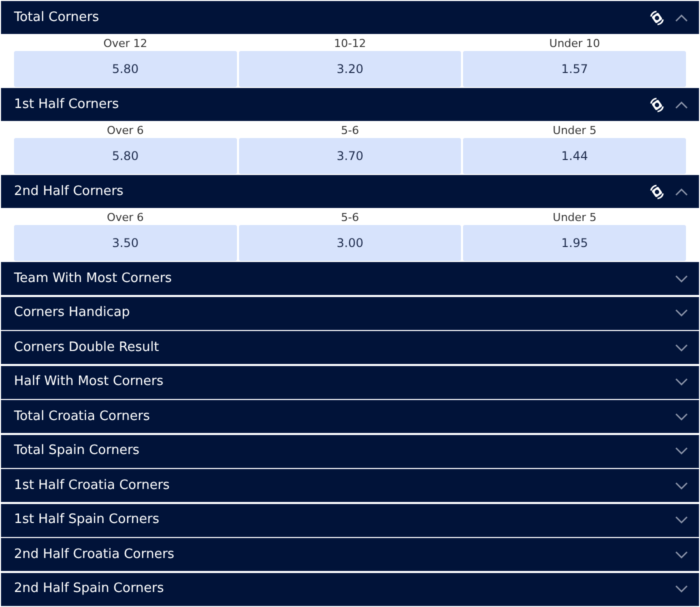 This screenshot has height=607, width=700. What do you see at coordinates (350, 242) in the screenshot?
I see `odds-button: 3.00` at bounding box center [350, 242].